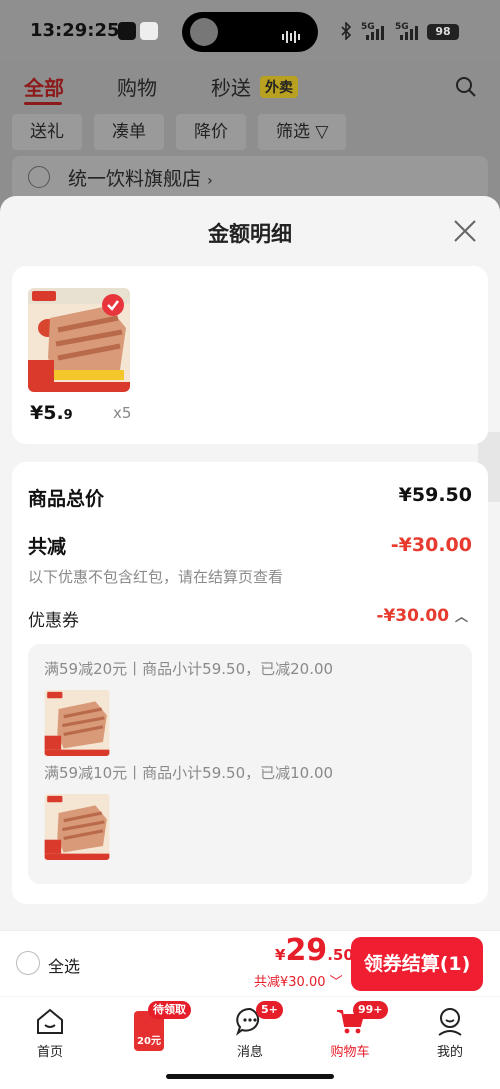  I want to click on coupon-label: 优惠券, so click(53, 621).